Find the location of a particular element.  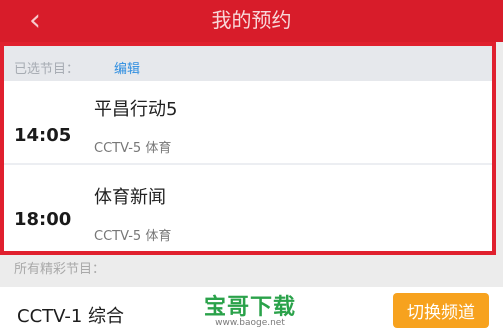

watermark-logo: 宝哥下载 www.baoge.net is located at coordinates (250, 309).